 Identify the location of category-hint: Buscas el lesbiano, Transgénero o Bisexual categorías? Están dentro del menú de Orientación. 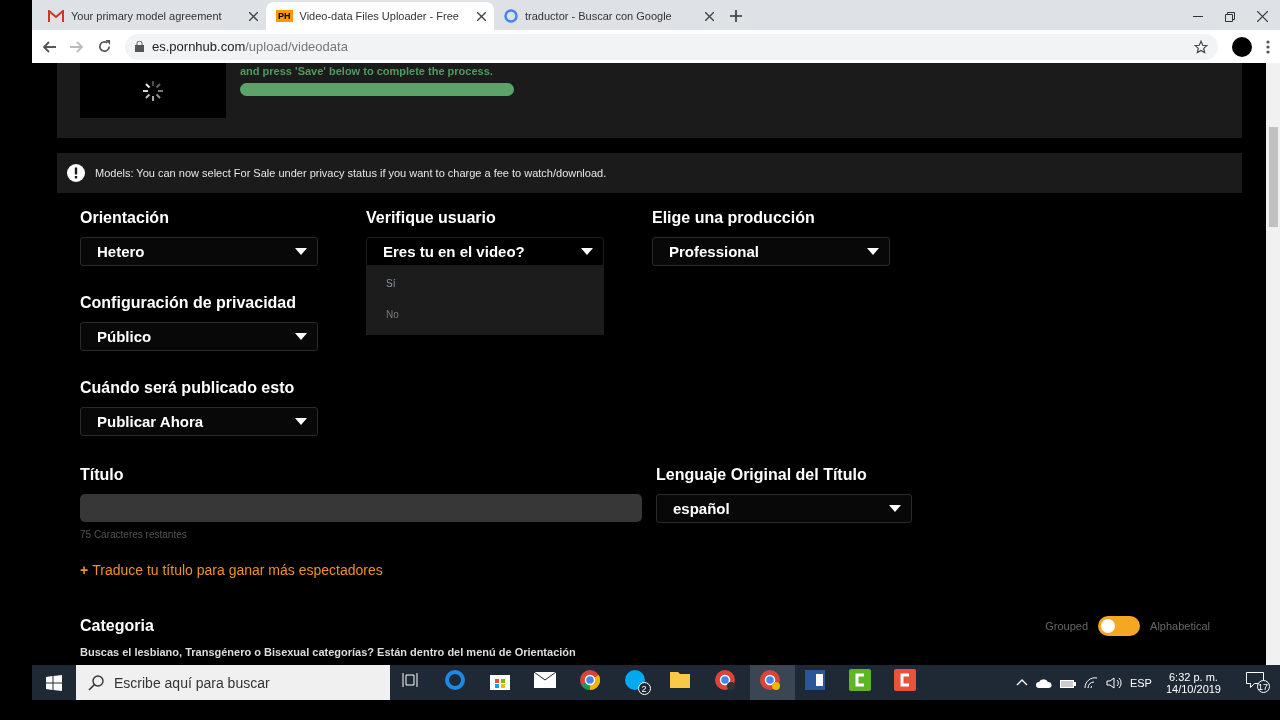
(328, 652).